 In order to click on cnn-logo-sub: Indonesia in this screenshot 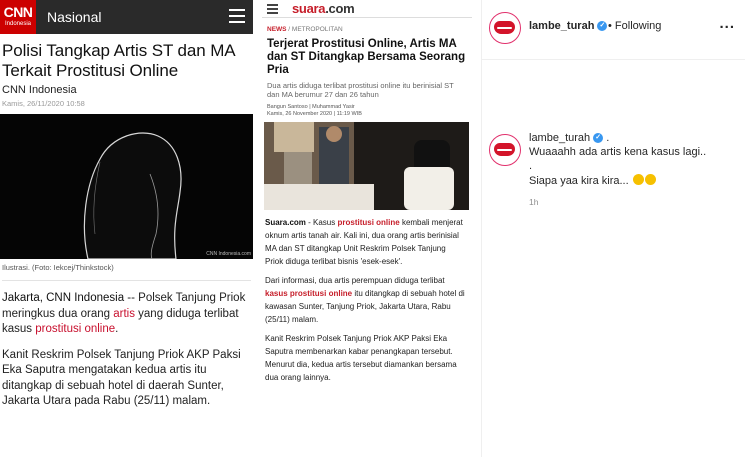, I will do `click(18, 24)`.